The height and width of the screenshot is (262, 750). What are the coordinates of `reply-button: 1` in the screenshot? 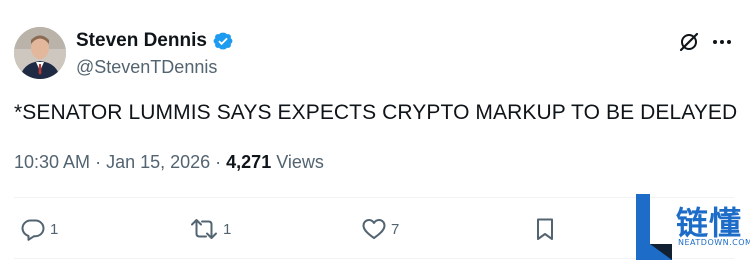 It's located at (39, 229).